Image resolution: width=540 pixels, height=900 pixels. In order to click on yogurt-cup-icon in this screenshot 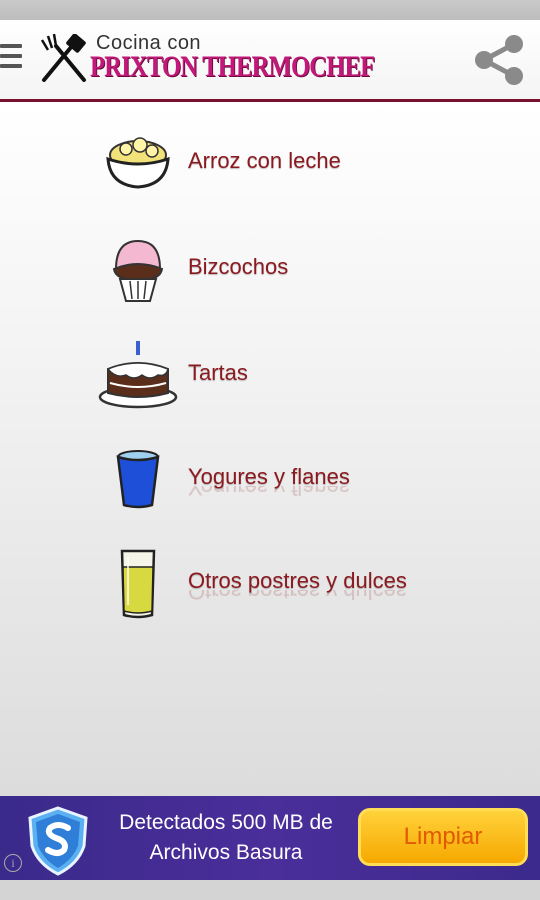, I will do `click(138, 479)`.